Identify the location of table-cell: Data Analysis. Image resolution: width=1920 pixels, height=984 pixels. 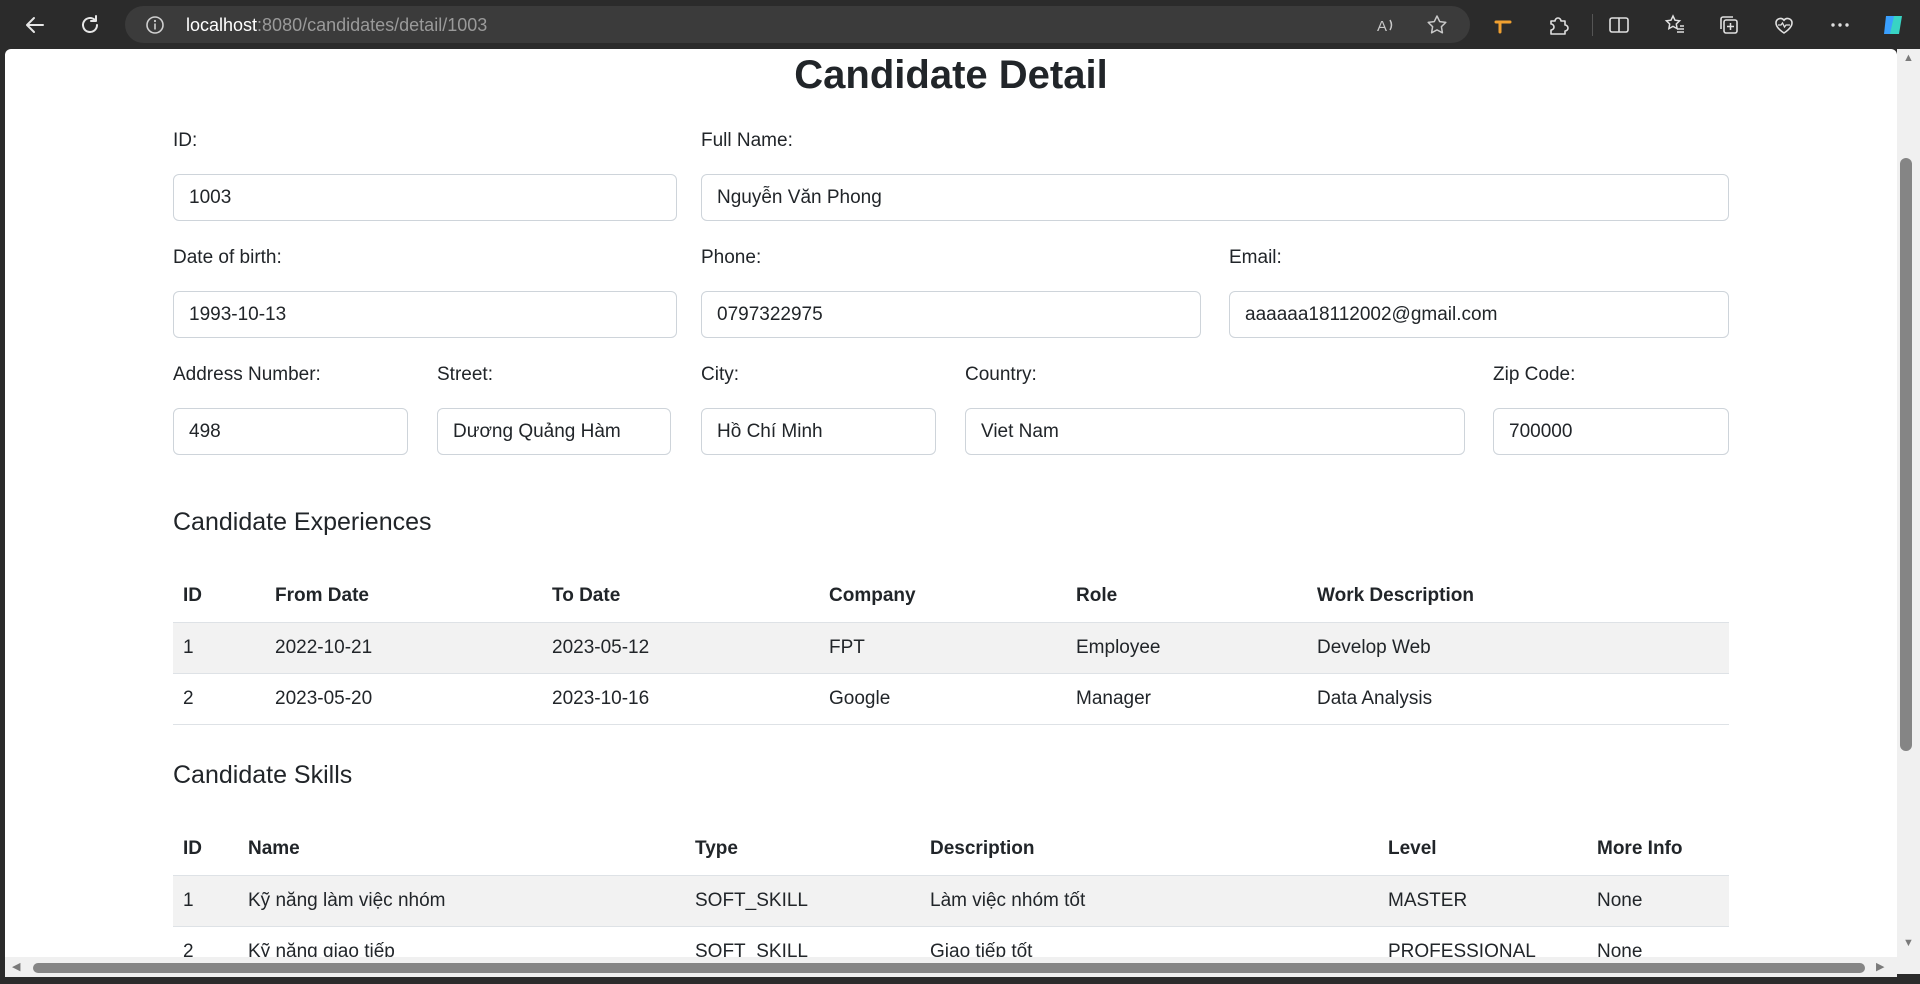
(1518, 699).